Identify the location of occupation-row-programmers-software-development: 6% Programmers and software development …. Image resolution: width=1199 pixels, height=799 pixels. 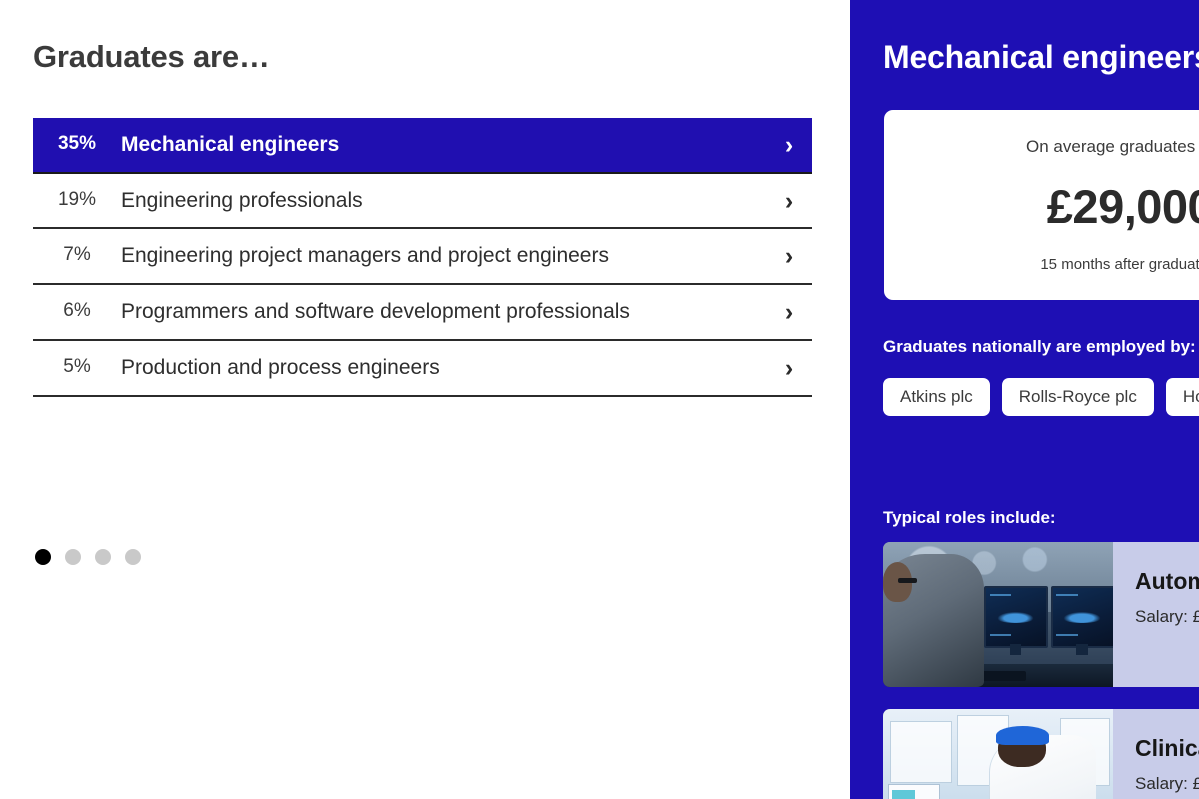
(422, 313).